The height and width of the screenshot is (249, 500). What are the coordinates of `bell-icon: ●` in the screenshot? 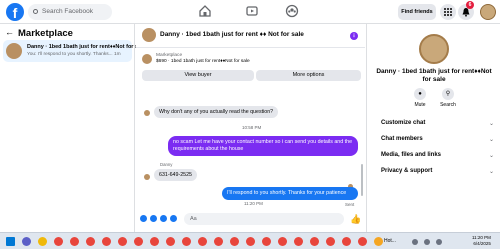 It's located at (420, 94).